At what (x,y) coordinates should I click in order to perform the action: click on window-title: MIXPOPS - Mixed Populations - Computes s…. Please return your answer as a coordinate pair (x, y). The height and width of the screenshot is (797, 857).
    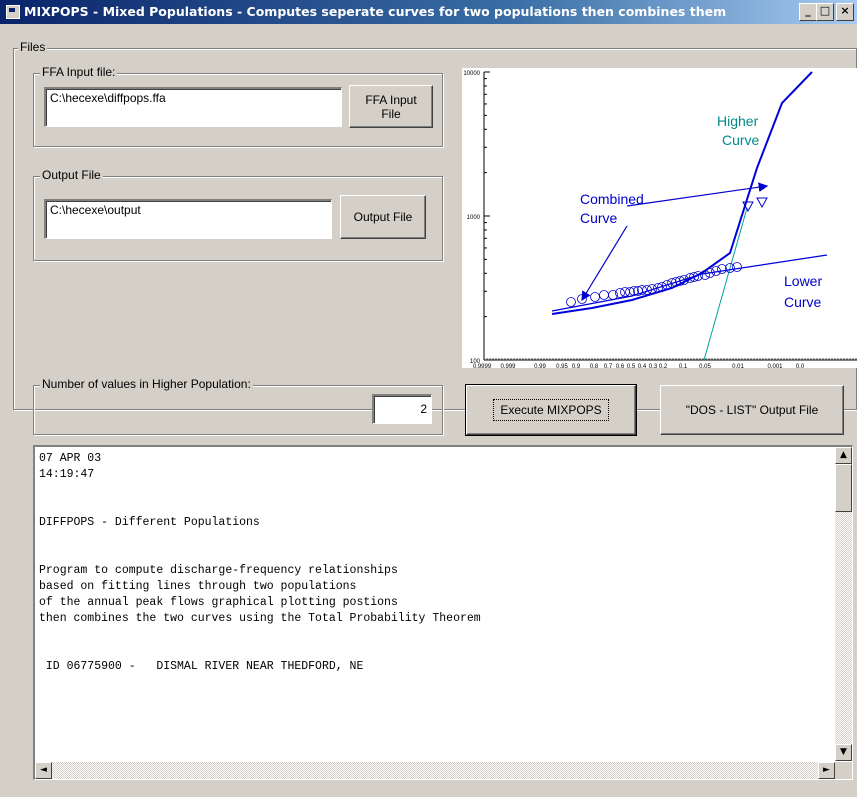
    Looking at the image, I should click on (375, 11).